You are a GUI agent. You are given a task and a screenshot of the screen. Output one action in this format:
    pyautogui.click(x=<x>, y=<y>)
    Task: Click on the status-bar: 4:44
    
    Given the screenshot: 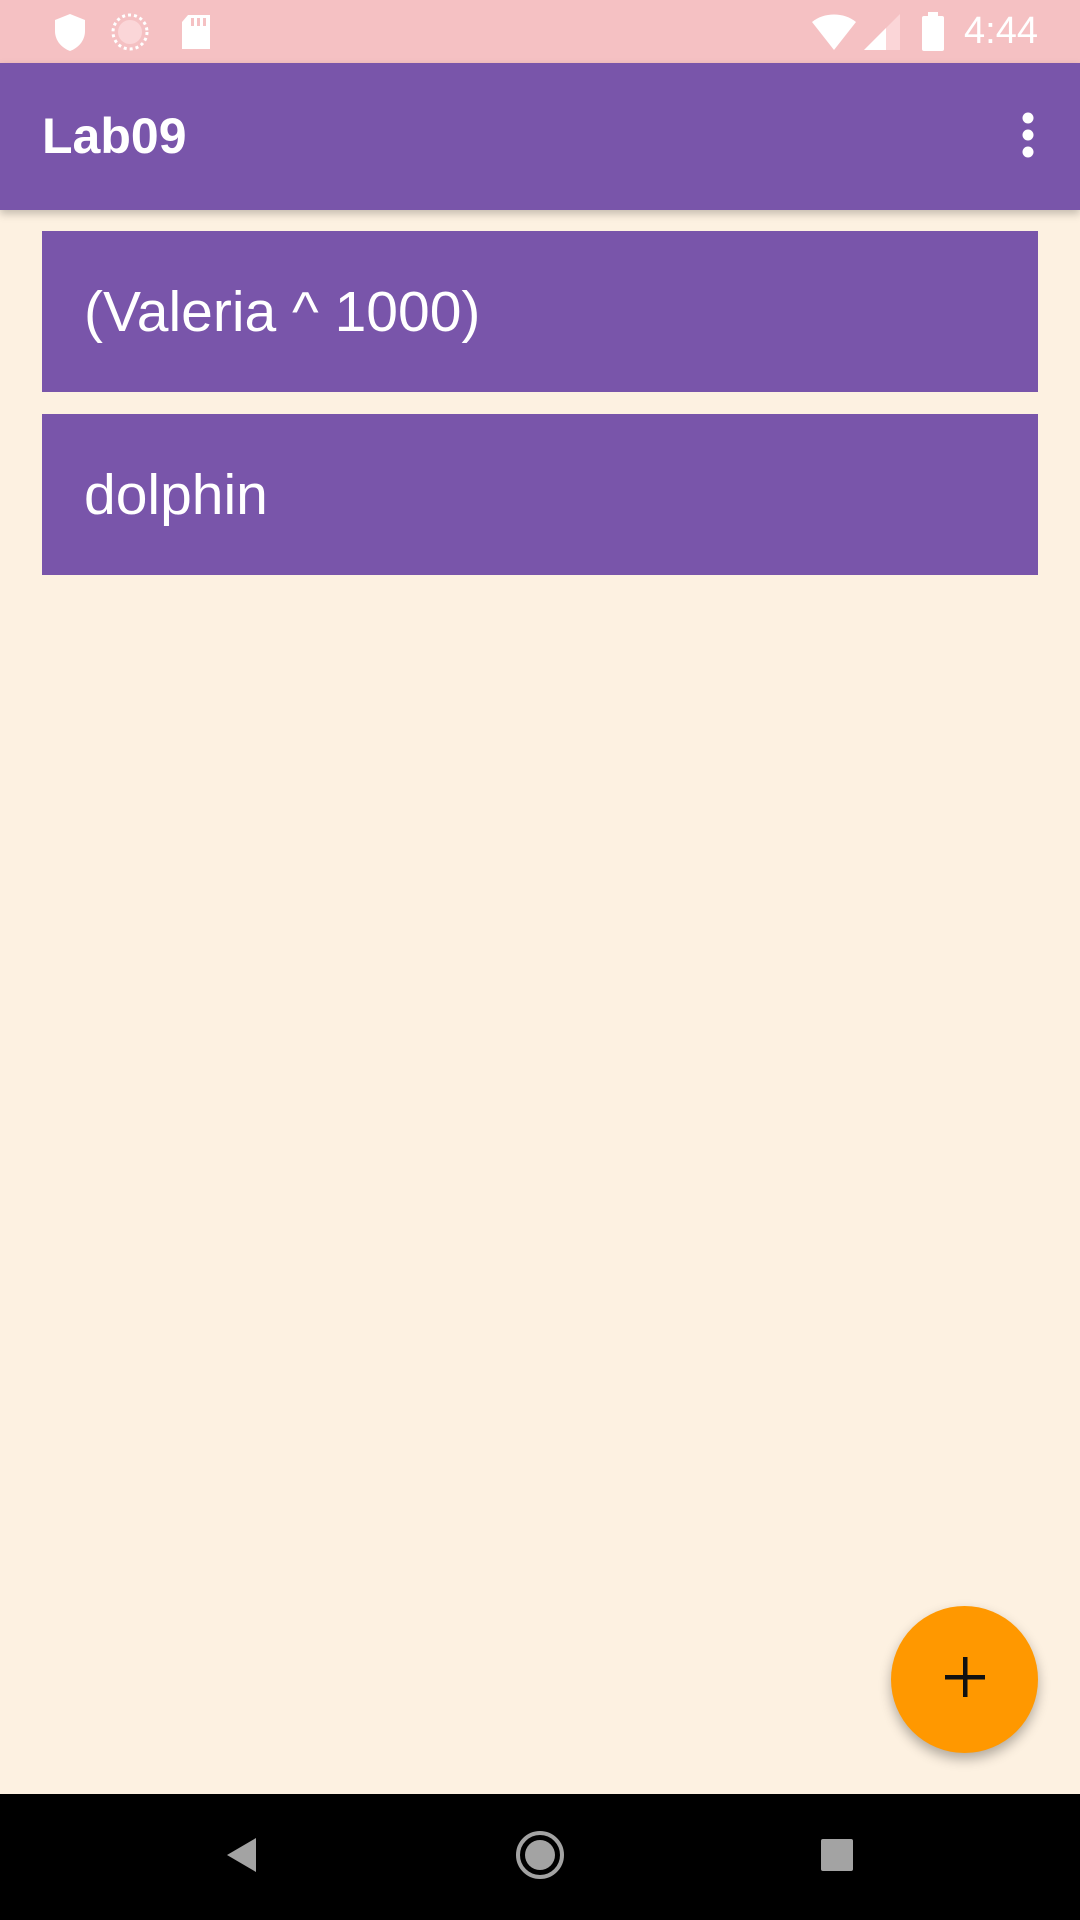 What is the action you would take?
    pyautogui.click(x=540, y=31)
    